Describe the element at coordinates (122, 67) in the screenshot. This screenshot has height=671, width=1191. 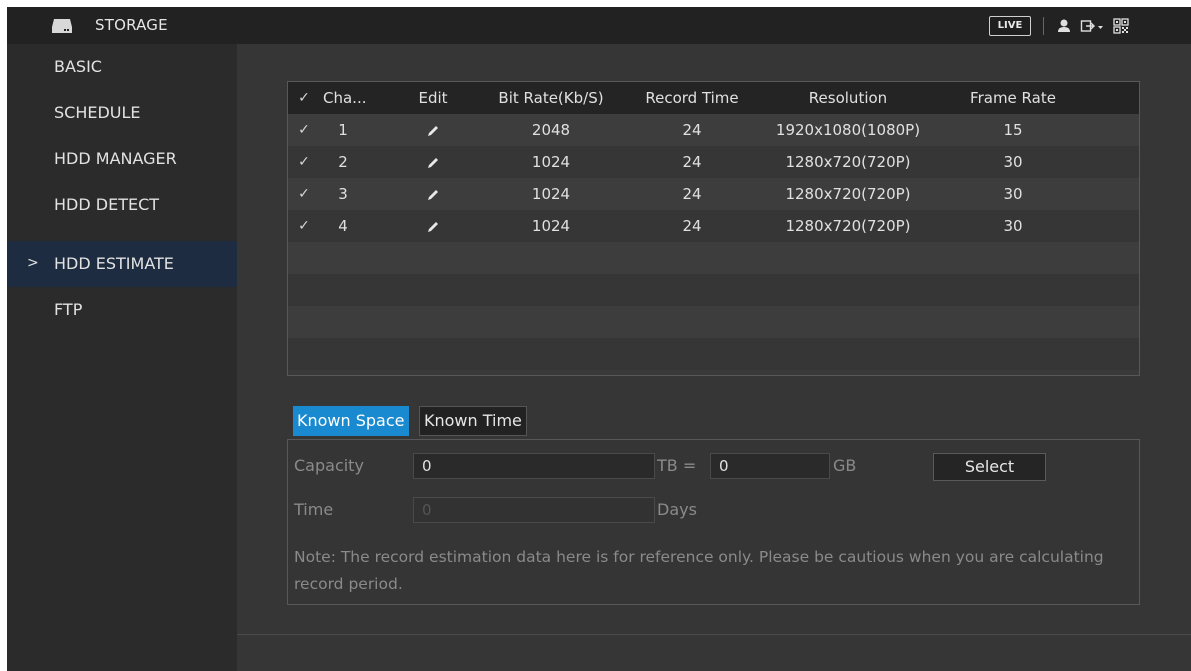
I see `sidebar-item-basic: BASIC` at that location.